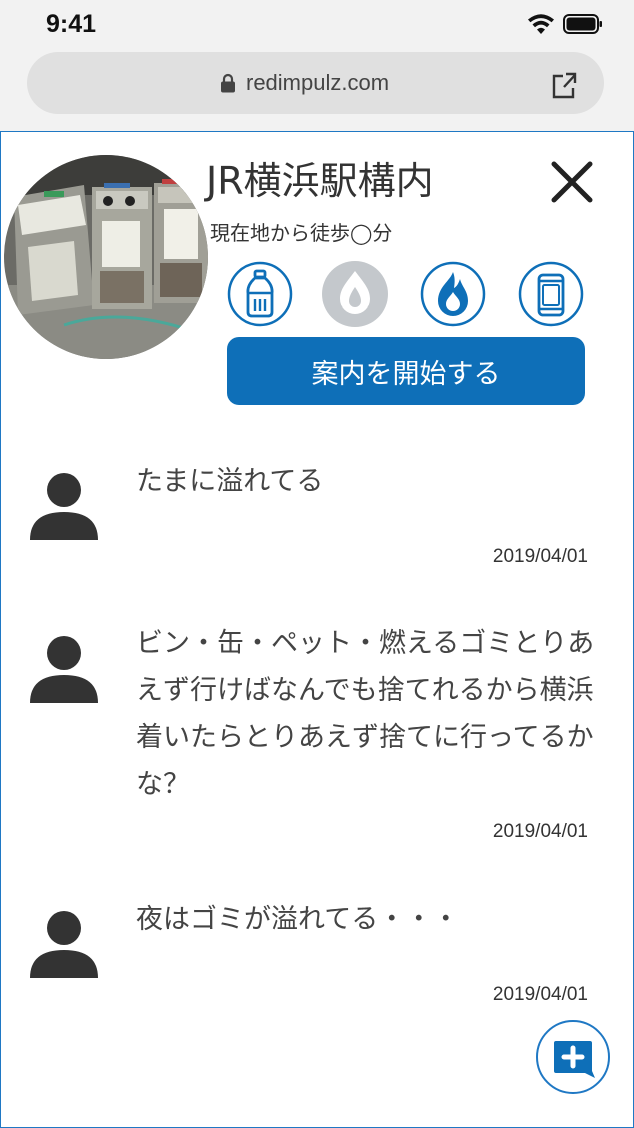 The width and height of the screenshot is (634, 1128). What do you see at coordinates (298, 919) in the screenshot?
I see `review-text: 夜はゴミが溢れてる・・・` at bounding box center [298, 919].